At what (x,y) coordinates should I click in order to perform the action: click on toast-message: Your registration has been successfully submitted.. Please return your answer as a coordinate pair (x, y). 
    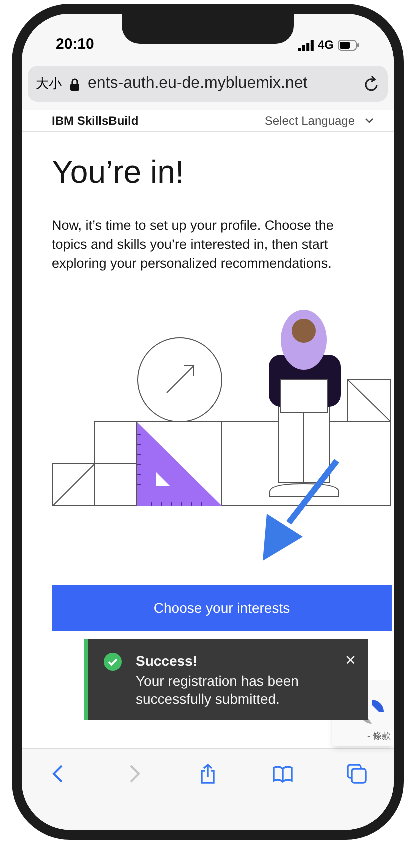
    Looking at the image, I should click on (218, 690).